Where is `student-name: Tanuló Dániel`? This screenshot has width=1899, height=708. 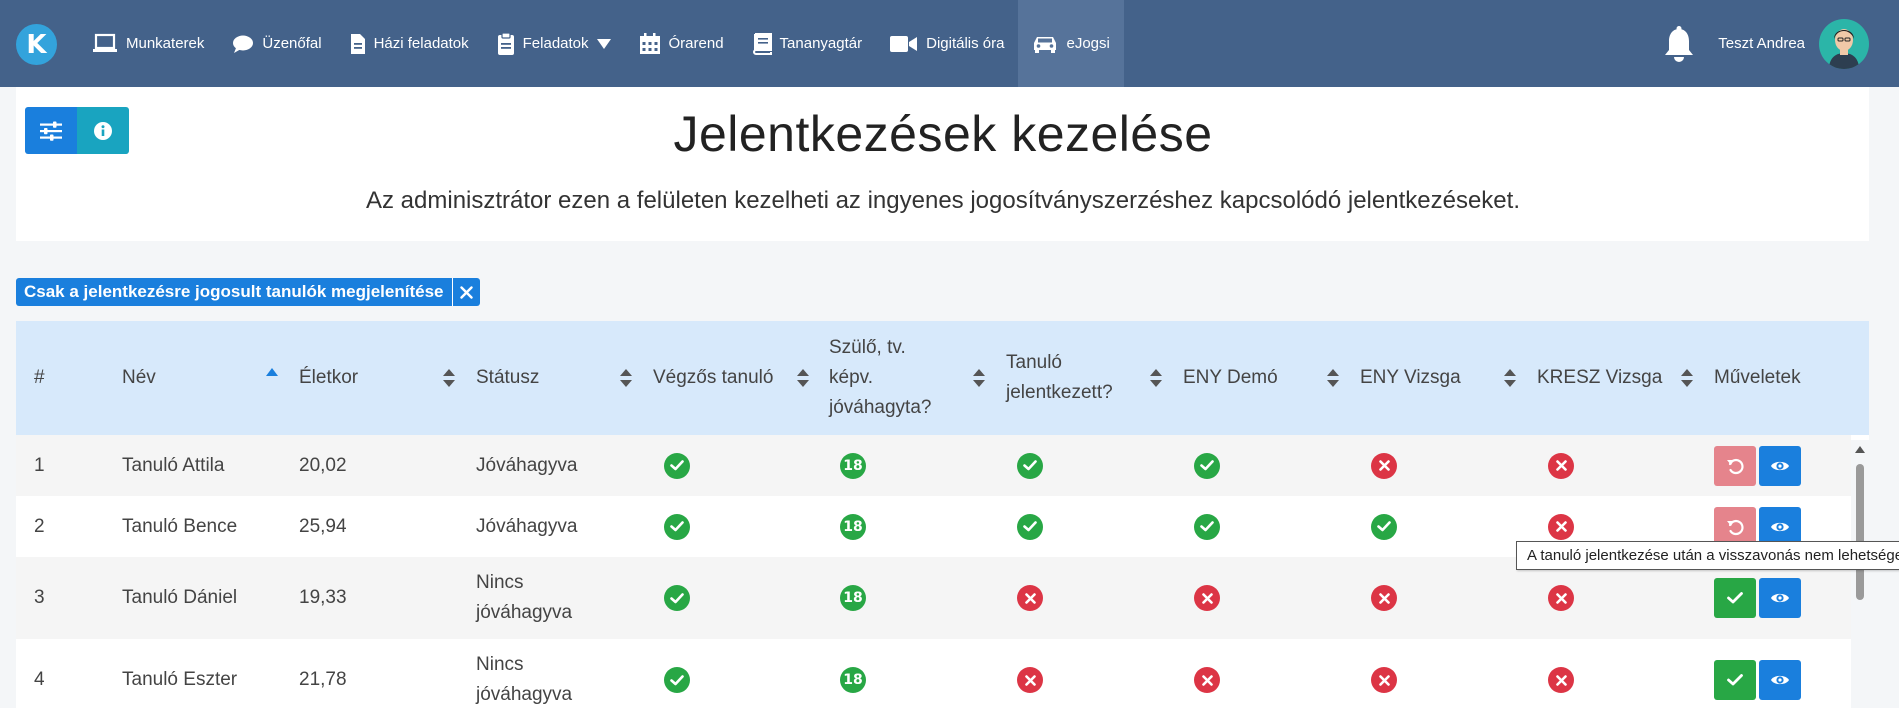 student-name: Tanuló Dániel is located at coordinates (180, 597).